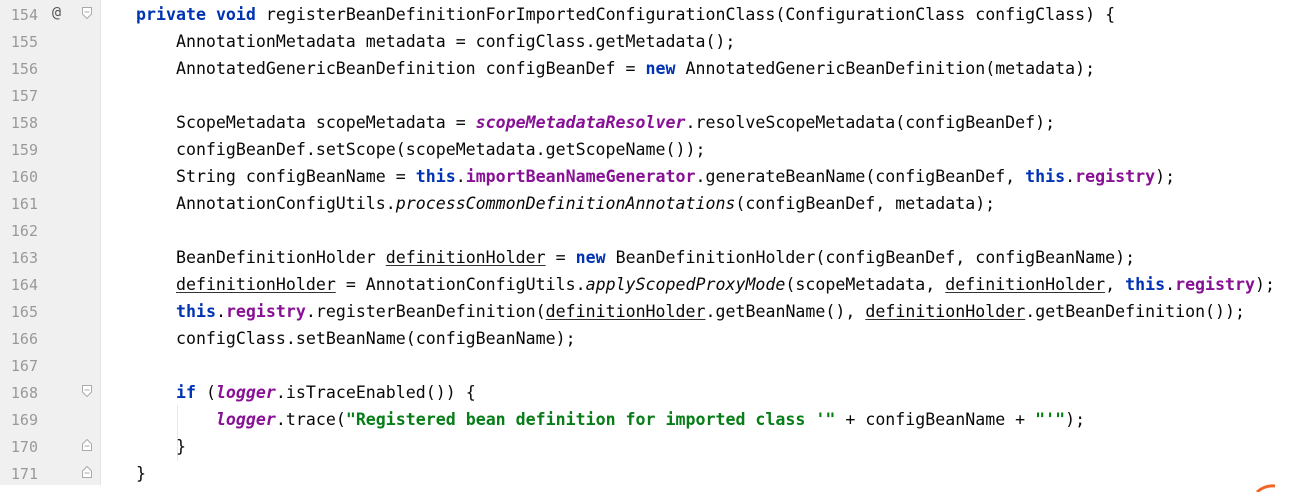 This screenshot has width=1295, height=496. I want to click on override-marker-icon: @, so click(56, 12).